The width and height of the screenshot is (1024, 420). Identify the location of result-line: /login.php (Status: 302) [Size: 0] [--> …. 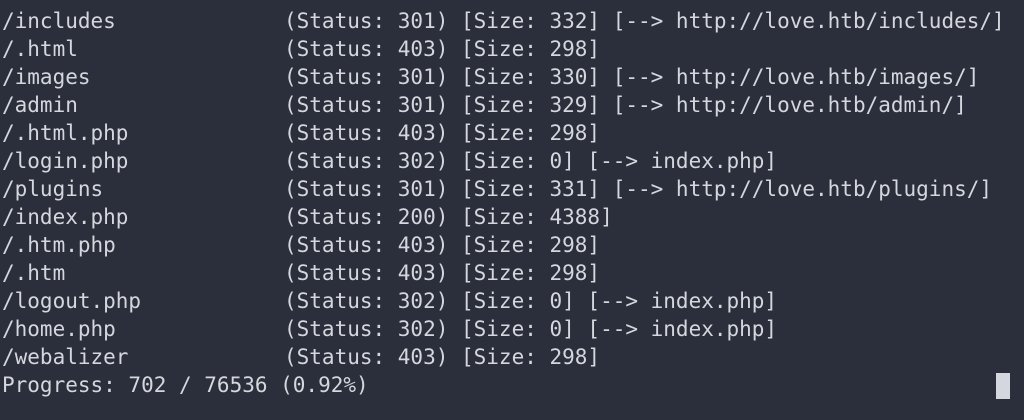
(512, 161).